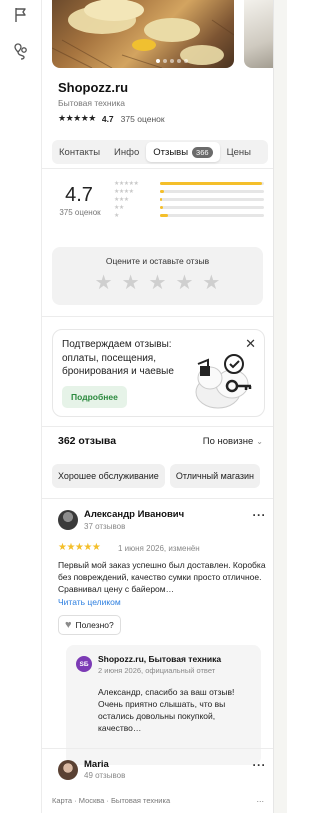 This screenshot has width=320, height=813. What do you see at coordinates (105, 775) in the screenshot?
I see `review-author-meta: 49 отзывов` at bounding box center [105, 775].